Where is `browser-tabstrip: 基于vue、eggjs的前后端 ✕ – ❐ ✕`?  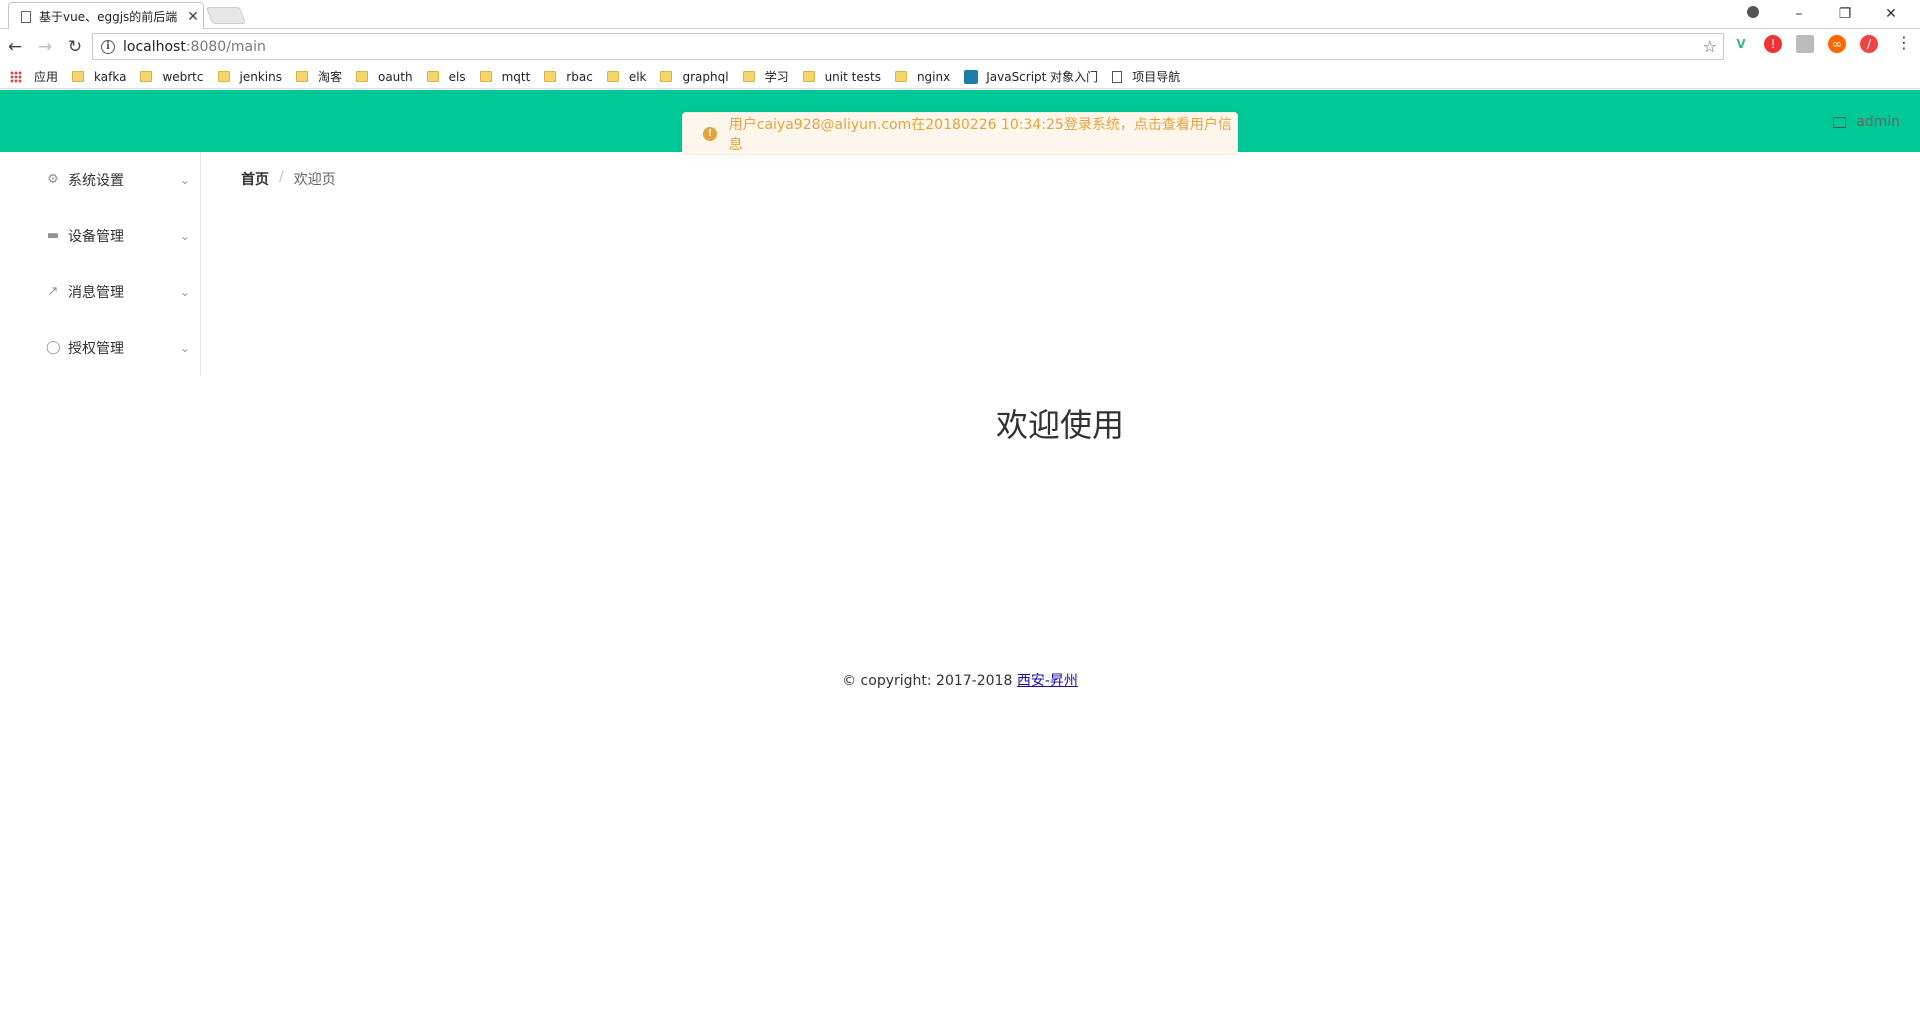
browser-tabstrip: 基于vue、eggjs的前后端 ✕ – ❐ ✕ is located at coordinates (960, 15).